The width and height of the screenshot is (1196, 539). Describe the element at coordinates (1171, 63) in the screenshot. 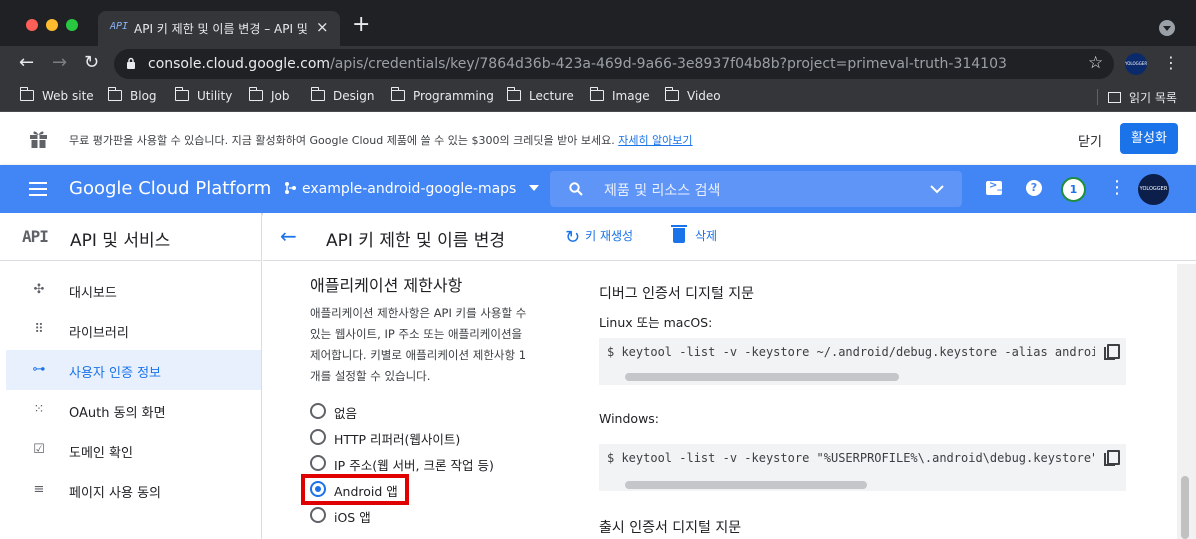

I see `browser-menu-icon: ⋮` at that location.